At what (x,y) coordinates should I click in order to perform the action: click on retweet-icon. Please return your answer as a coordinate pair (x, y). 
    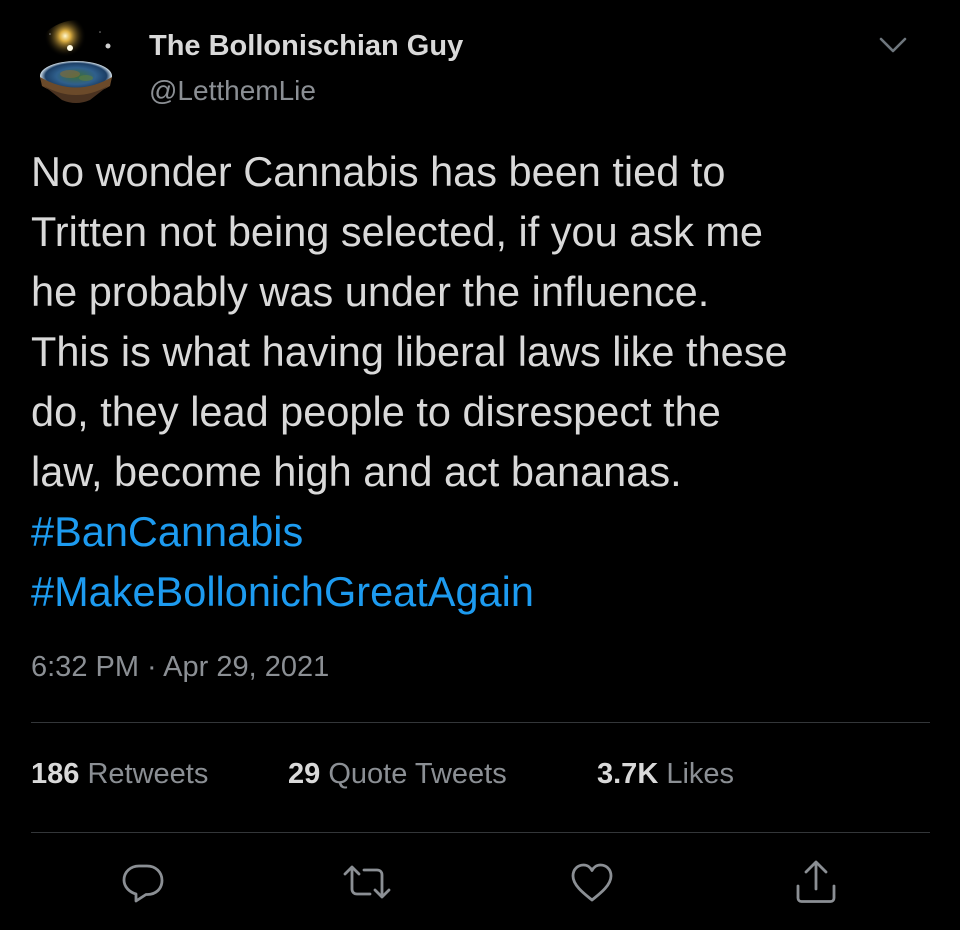
    Looking at the image, I should click on (367, 882).